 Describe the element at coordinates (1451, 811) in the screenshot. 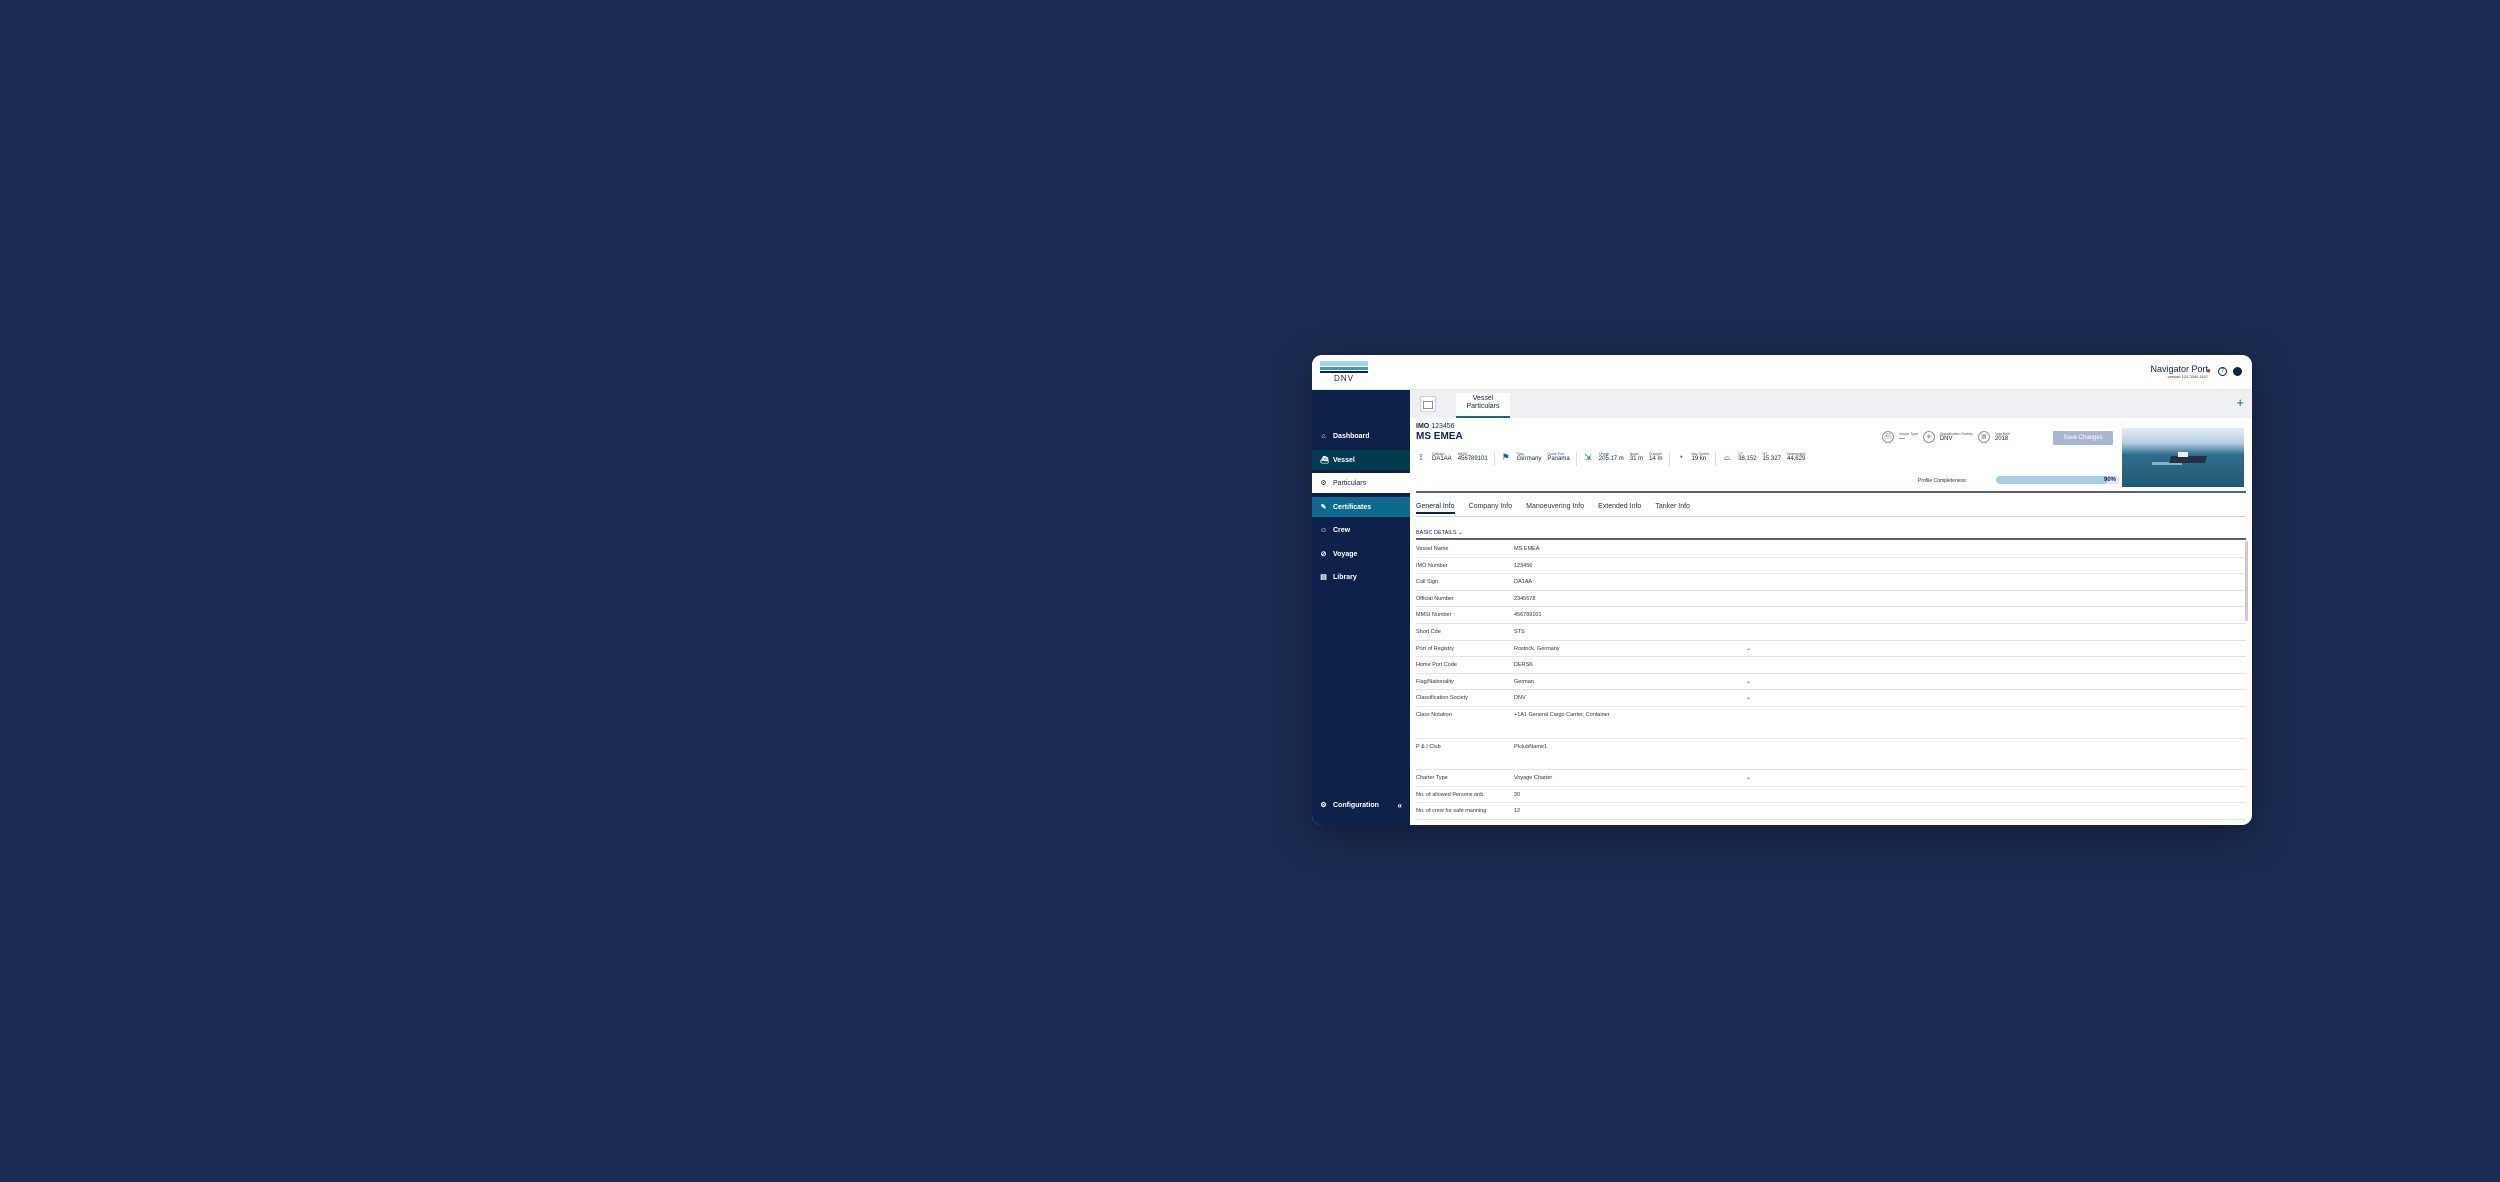

I see `row-label: No. of crew for safe manning` at that location.